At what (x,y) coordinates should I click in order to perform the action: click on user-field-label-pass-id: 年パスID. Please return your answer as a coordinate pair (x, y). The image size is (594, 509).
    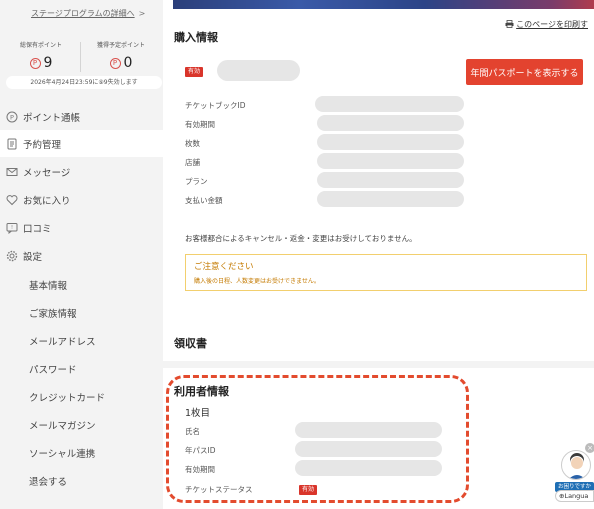
    Looking at the image, I should click on (200, 450).